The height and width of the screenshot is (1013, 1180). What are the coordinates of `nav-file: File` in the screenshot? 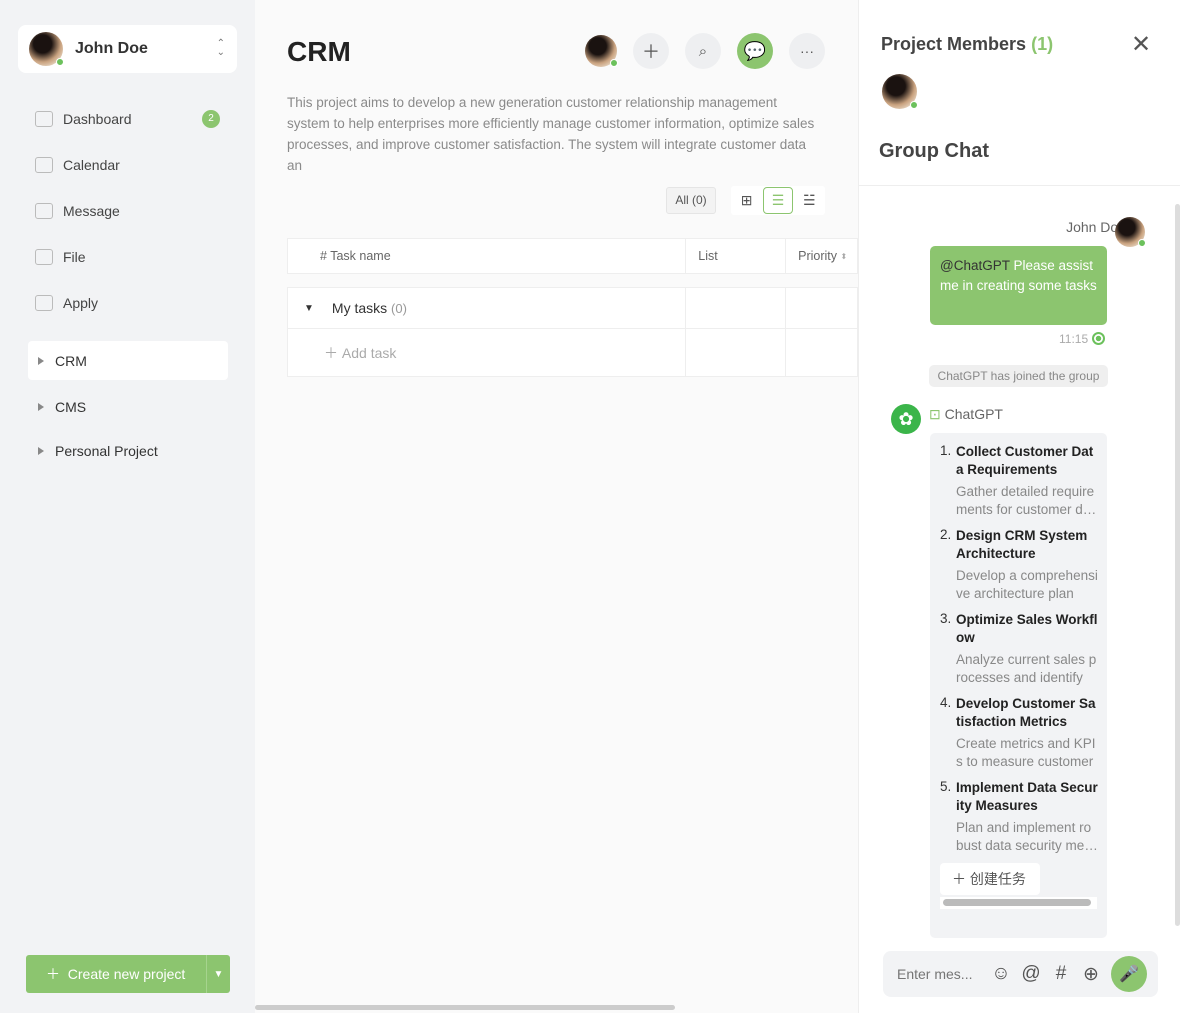 It's located at (128, 257).